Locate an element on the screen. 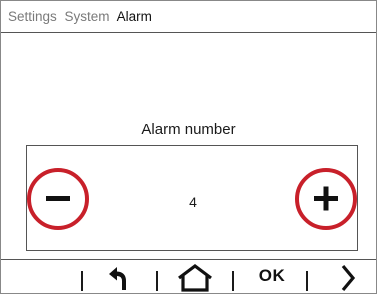  back-button is located at coordinates (120, 277).